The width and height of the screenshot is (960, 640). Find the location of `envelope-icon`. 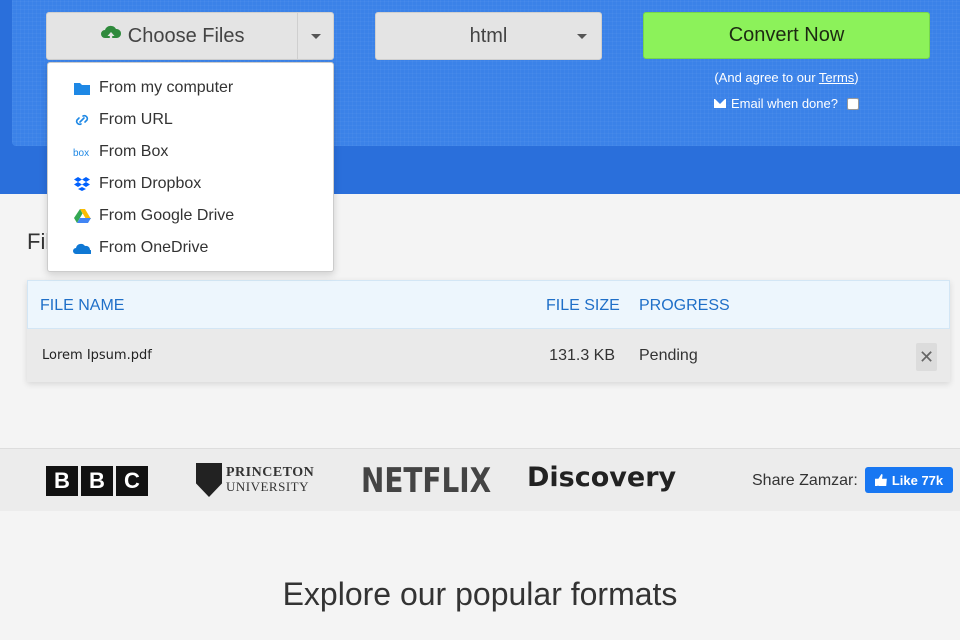

envelope-icon is located at coordinates (720, 103).